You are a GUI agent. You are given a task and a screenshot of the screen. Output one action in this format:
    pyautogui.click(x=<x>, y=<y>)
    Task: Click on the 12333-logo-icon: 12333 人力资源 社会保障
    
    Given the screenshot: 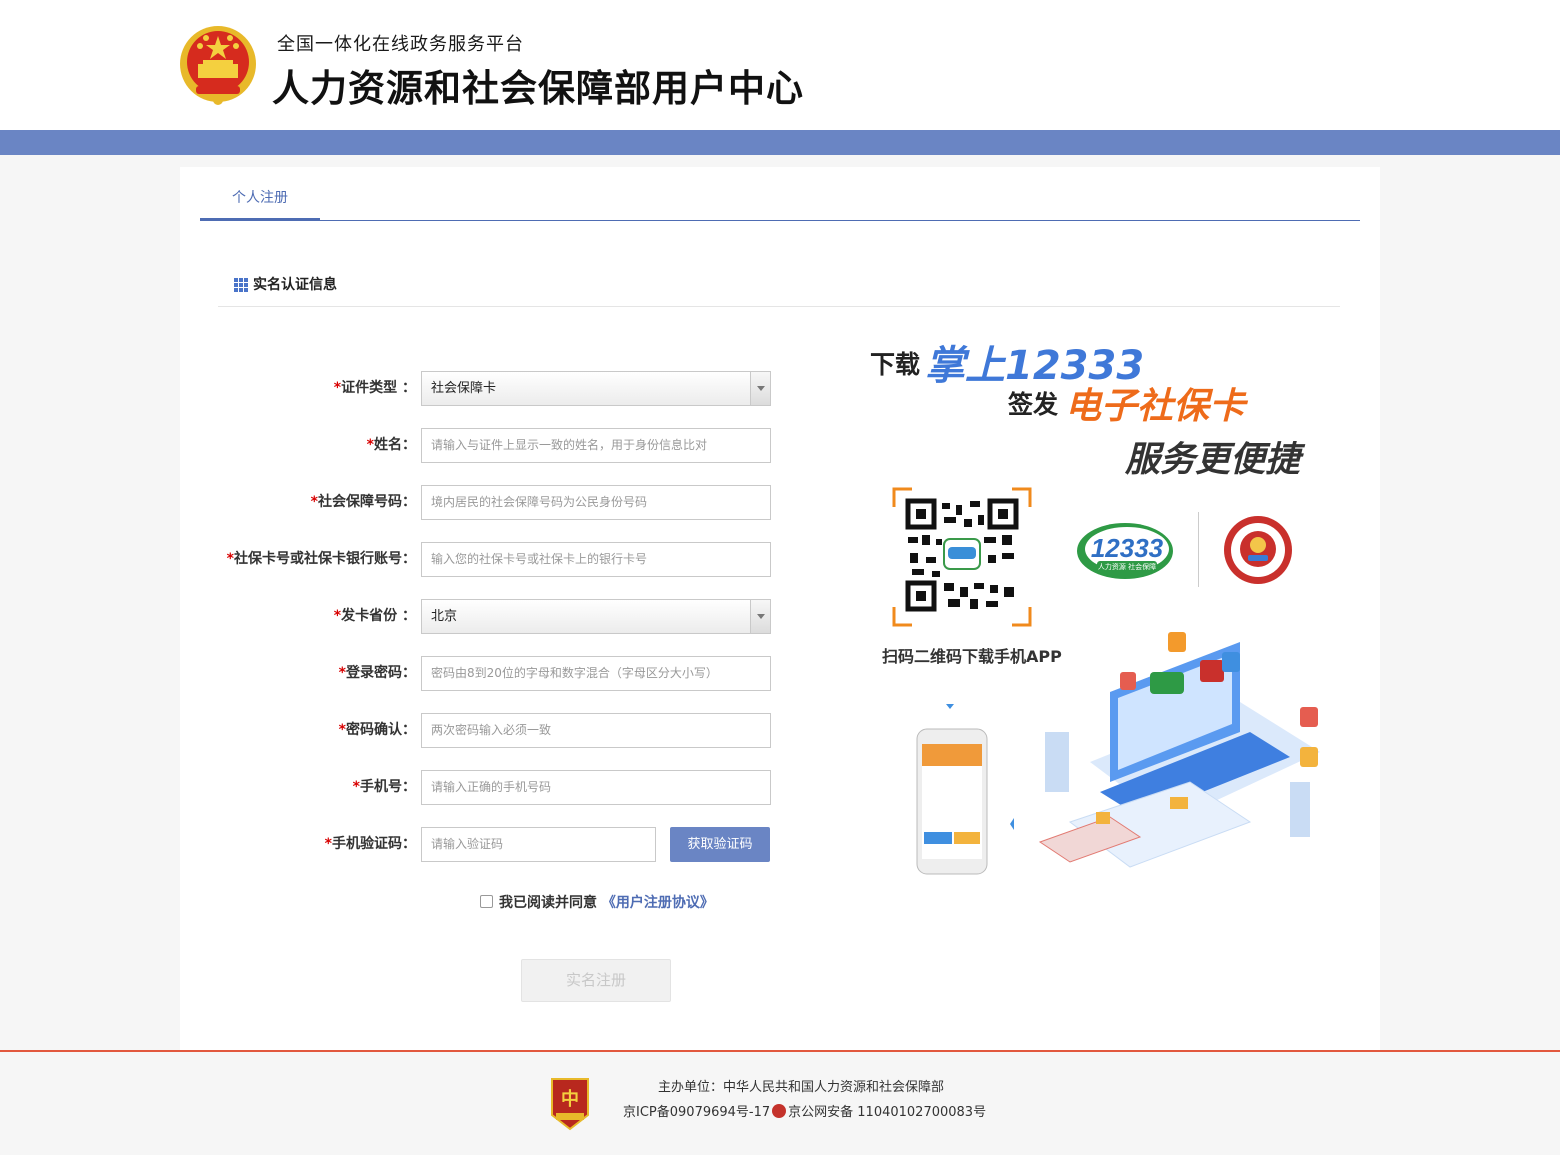 What is the action you would take?
    pyautogui.click(x=1125, y=551)
    